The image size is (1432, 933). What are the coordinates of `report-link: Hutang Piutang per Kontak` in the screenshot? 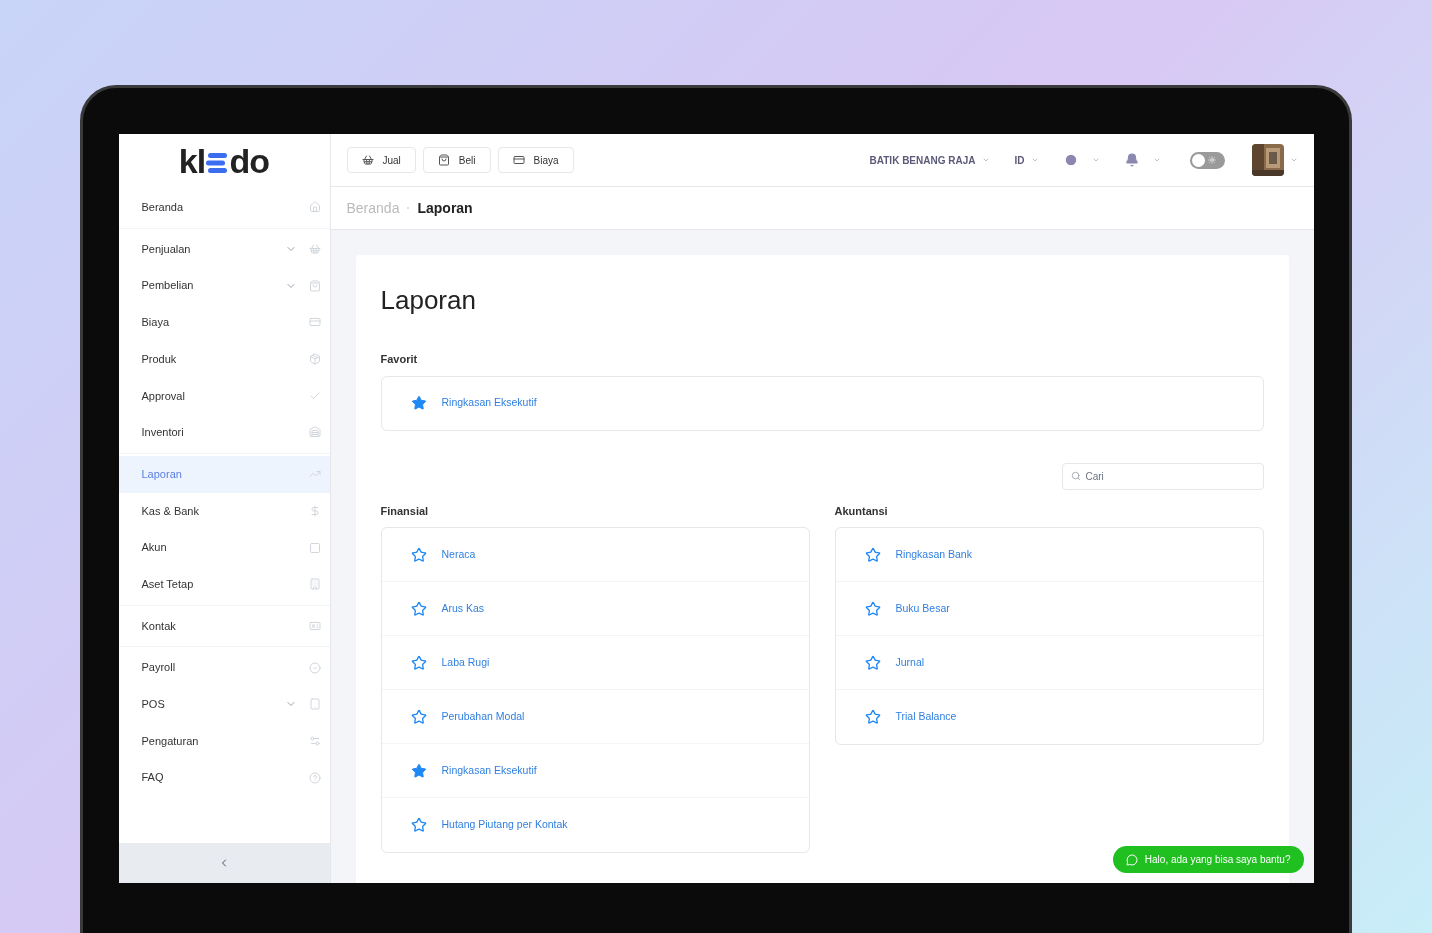 It's located at (504, 825).